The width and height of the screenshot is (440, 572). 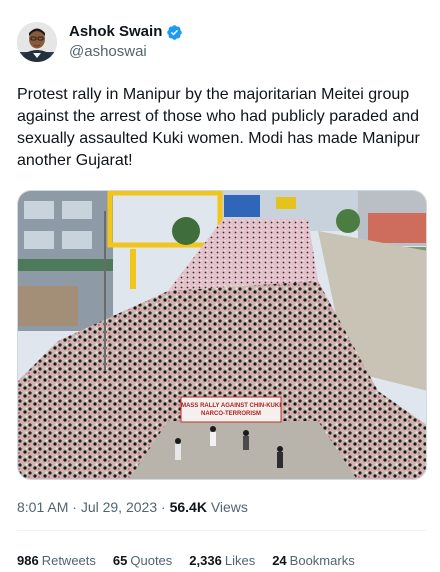 I want to click on author-names: Ashok Swain @ashoswai, so click(x=126, y=42).